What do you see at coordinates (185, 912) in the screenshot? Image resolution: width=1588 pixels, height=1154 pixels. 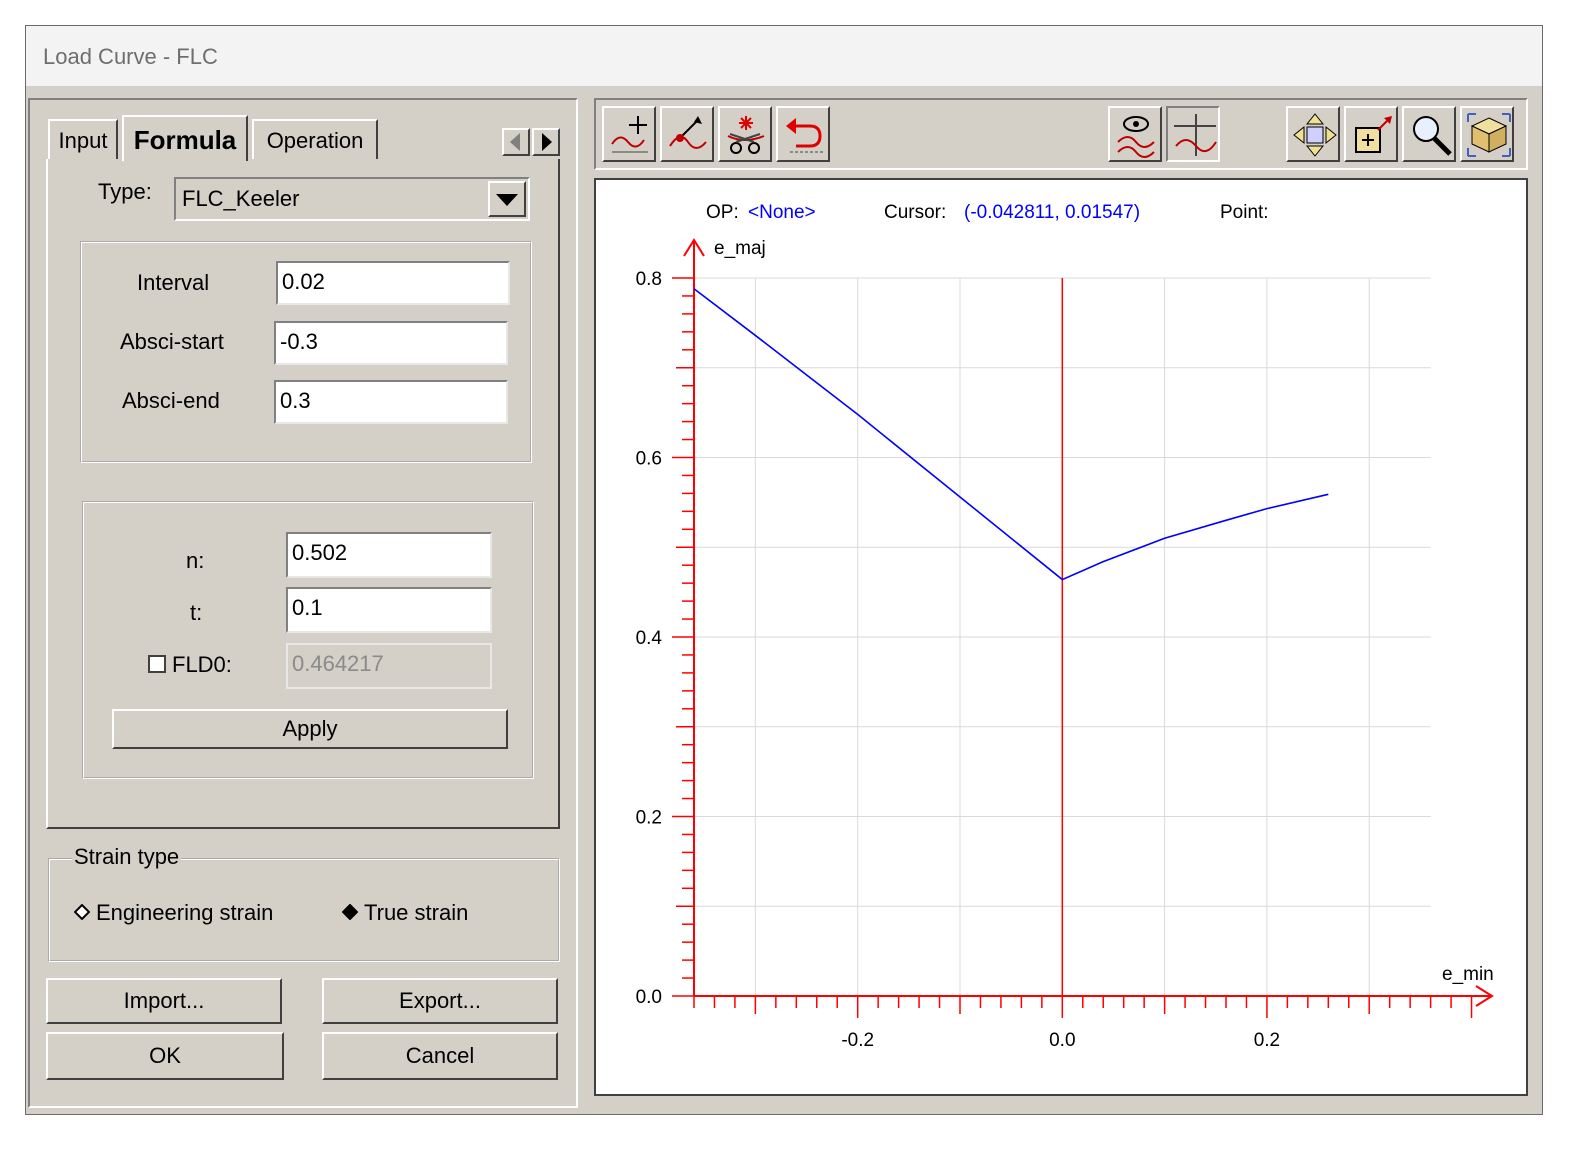 I see `radio-label-engineering-strain: Engineering strain` at bounding box center [185, 912].